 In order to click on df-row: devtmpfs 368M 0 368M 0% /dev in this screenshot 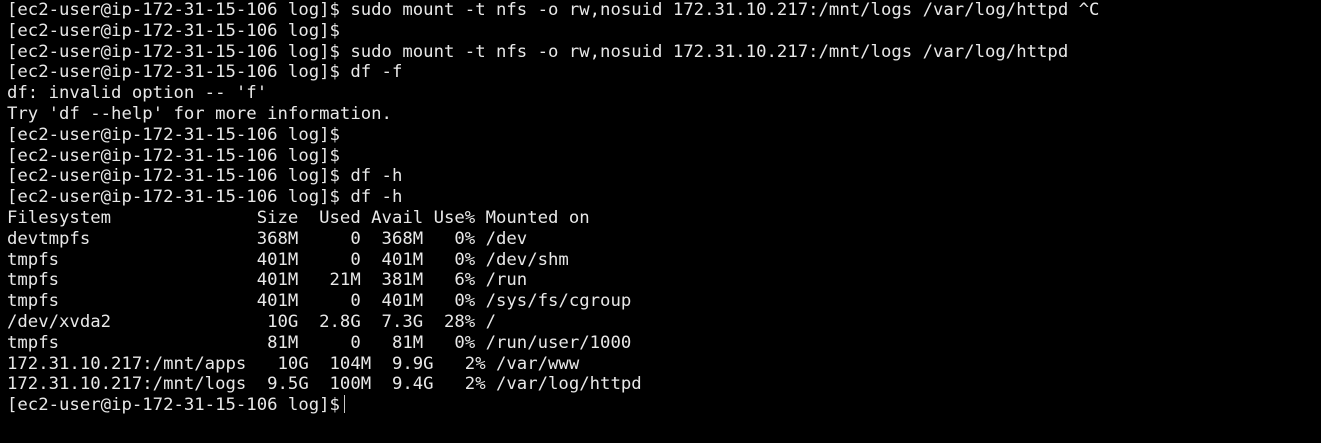, I will do `click(267, 238)`.